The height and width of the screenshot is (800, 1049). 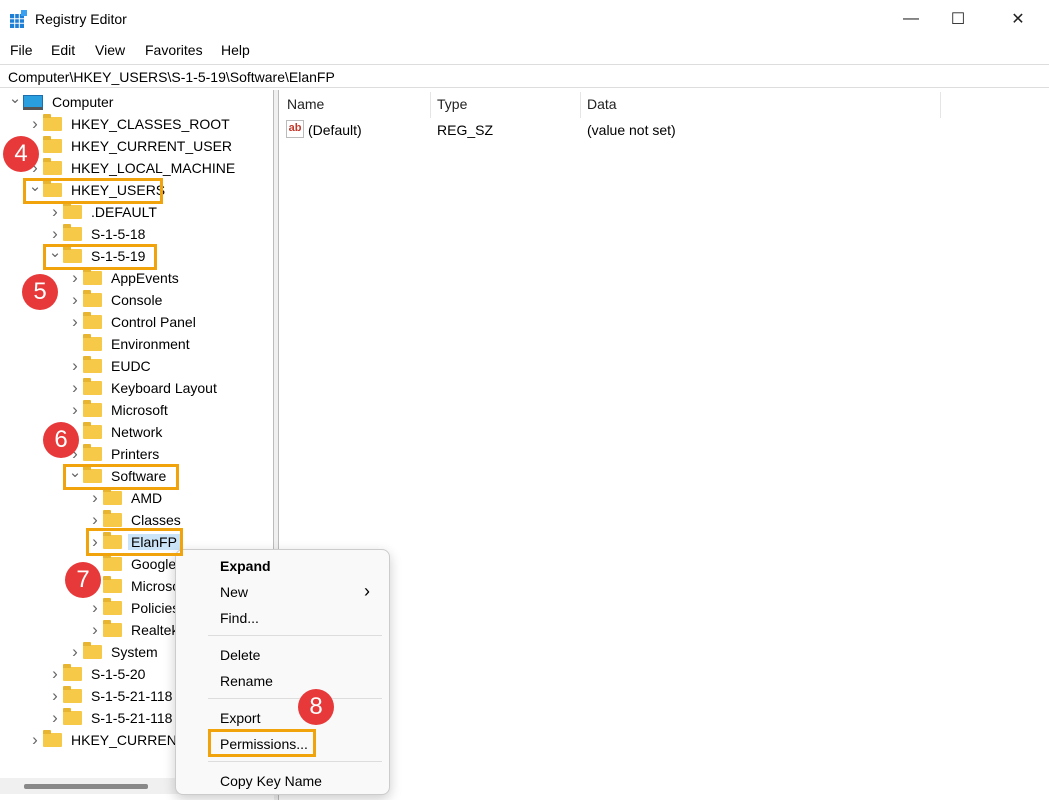 What do you see at coordinates (110, 50) in the screenshot?
I see `menu-view: View` at bounding box center [110, 50].